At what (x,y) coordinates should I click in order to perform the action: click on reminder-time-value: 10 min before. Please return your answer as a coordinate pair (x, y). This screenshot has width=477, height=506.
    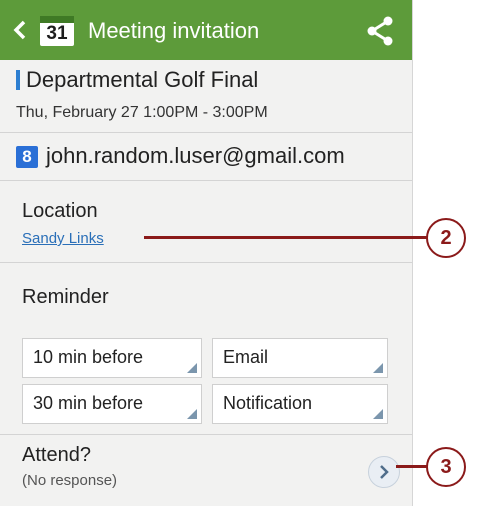
    Looking at the image, I should click on (88, 357).